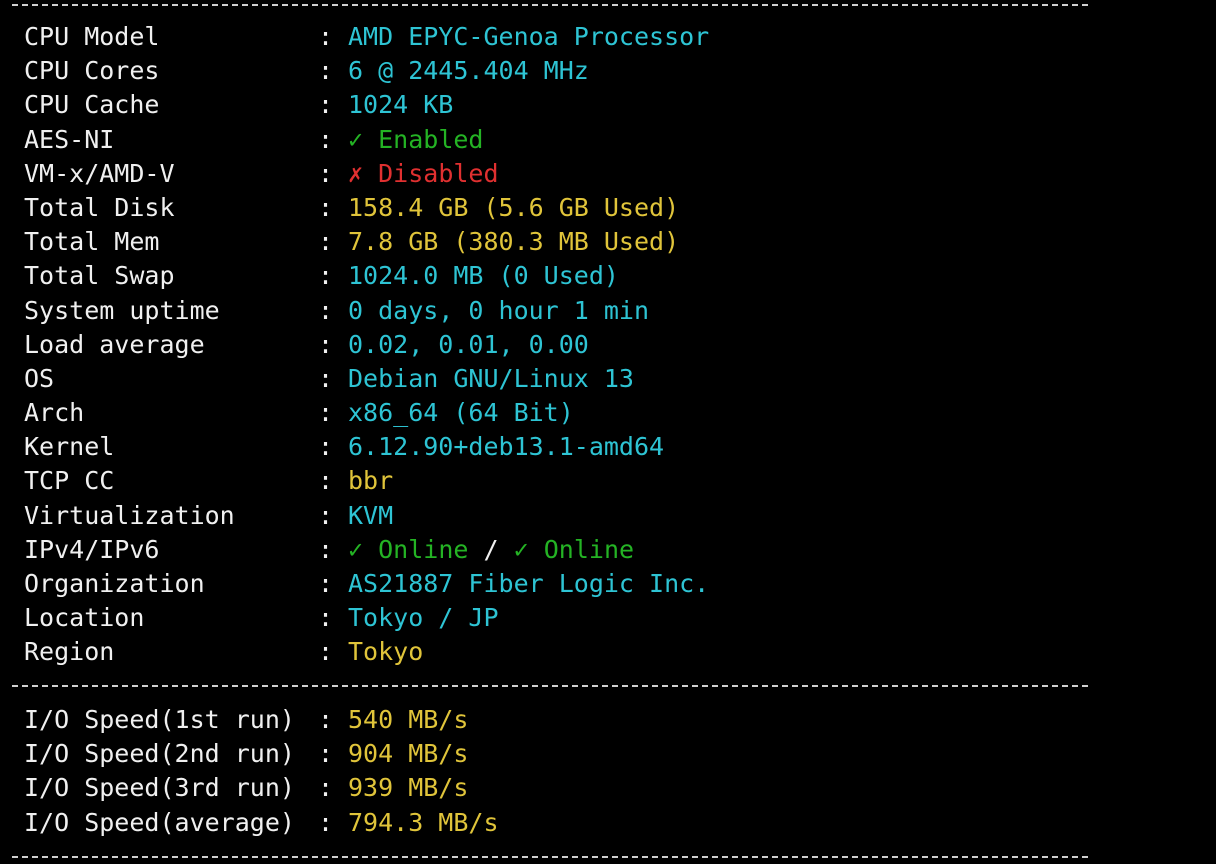 This screenshot has height=864, width=1216. Describe the element at coordinates (529, 583) in the screenshot. I see `info-value: AS21887 Fiber Logic Inc.` at that location.